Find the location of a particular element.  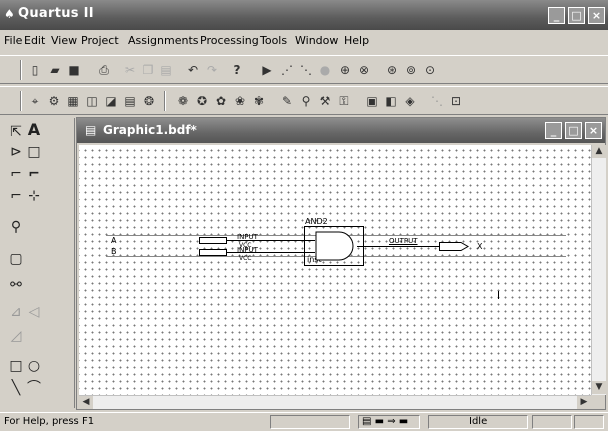

report-icon: ▣ is located at coordinates (372, 101).